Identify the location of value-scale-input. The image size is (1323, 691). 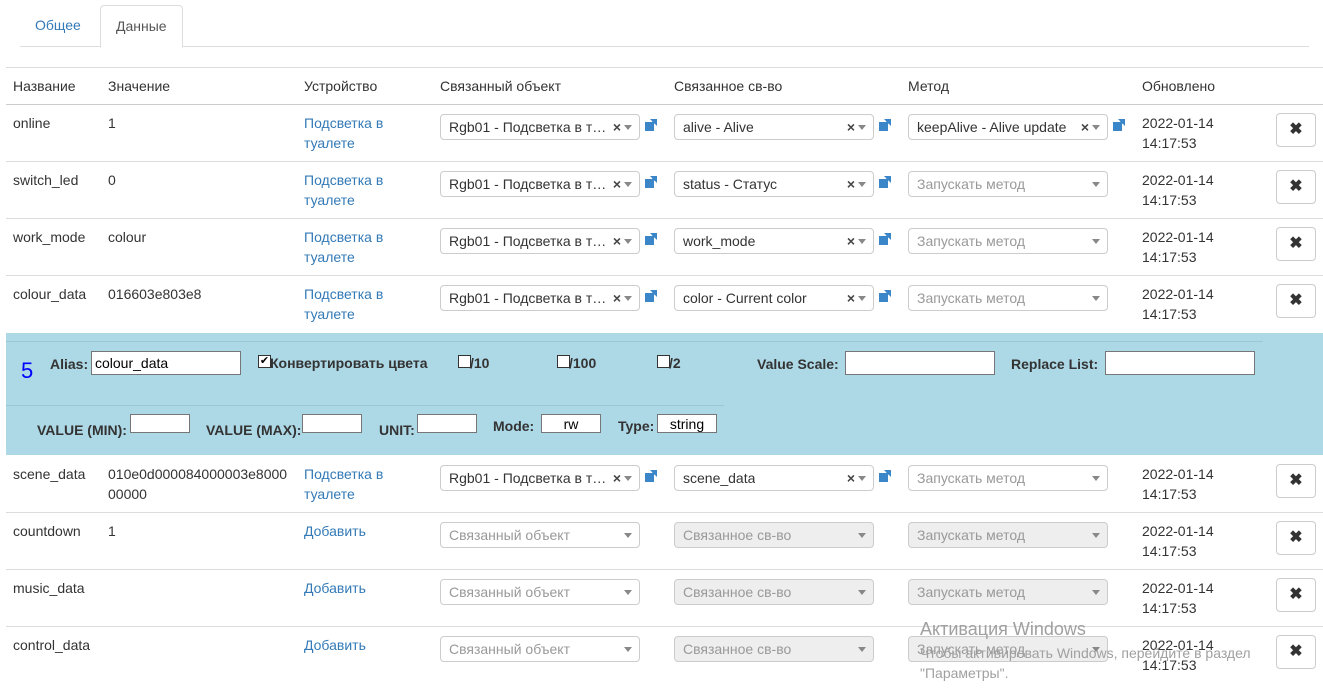
(920, 363).